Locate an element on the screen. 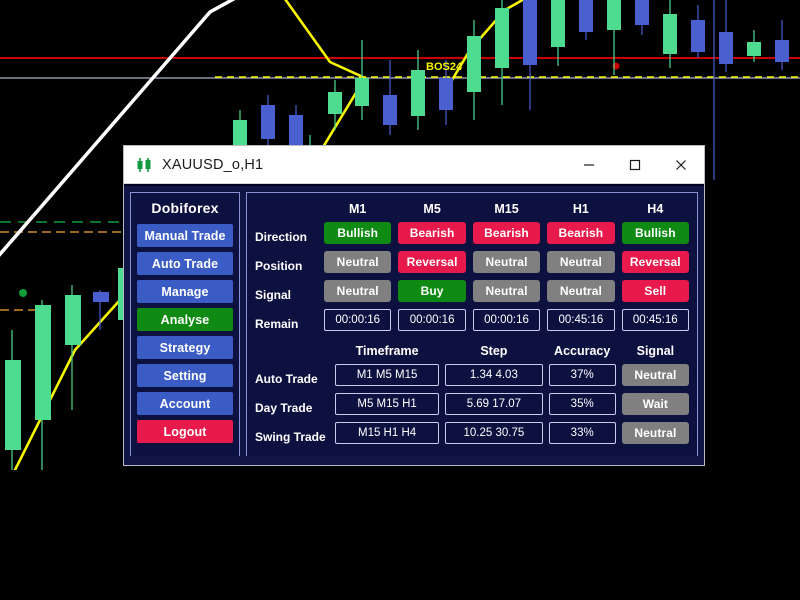  position-m1: Neutral is located at coordinates (358, 262).